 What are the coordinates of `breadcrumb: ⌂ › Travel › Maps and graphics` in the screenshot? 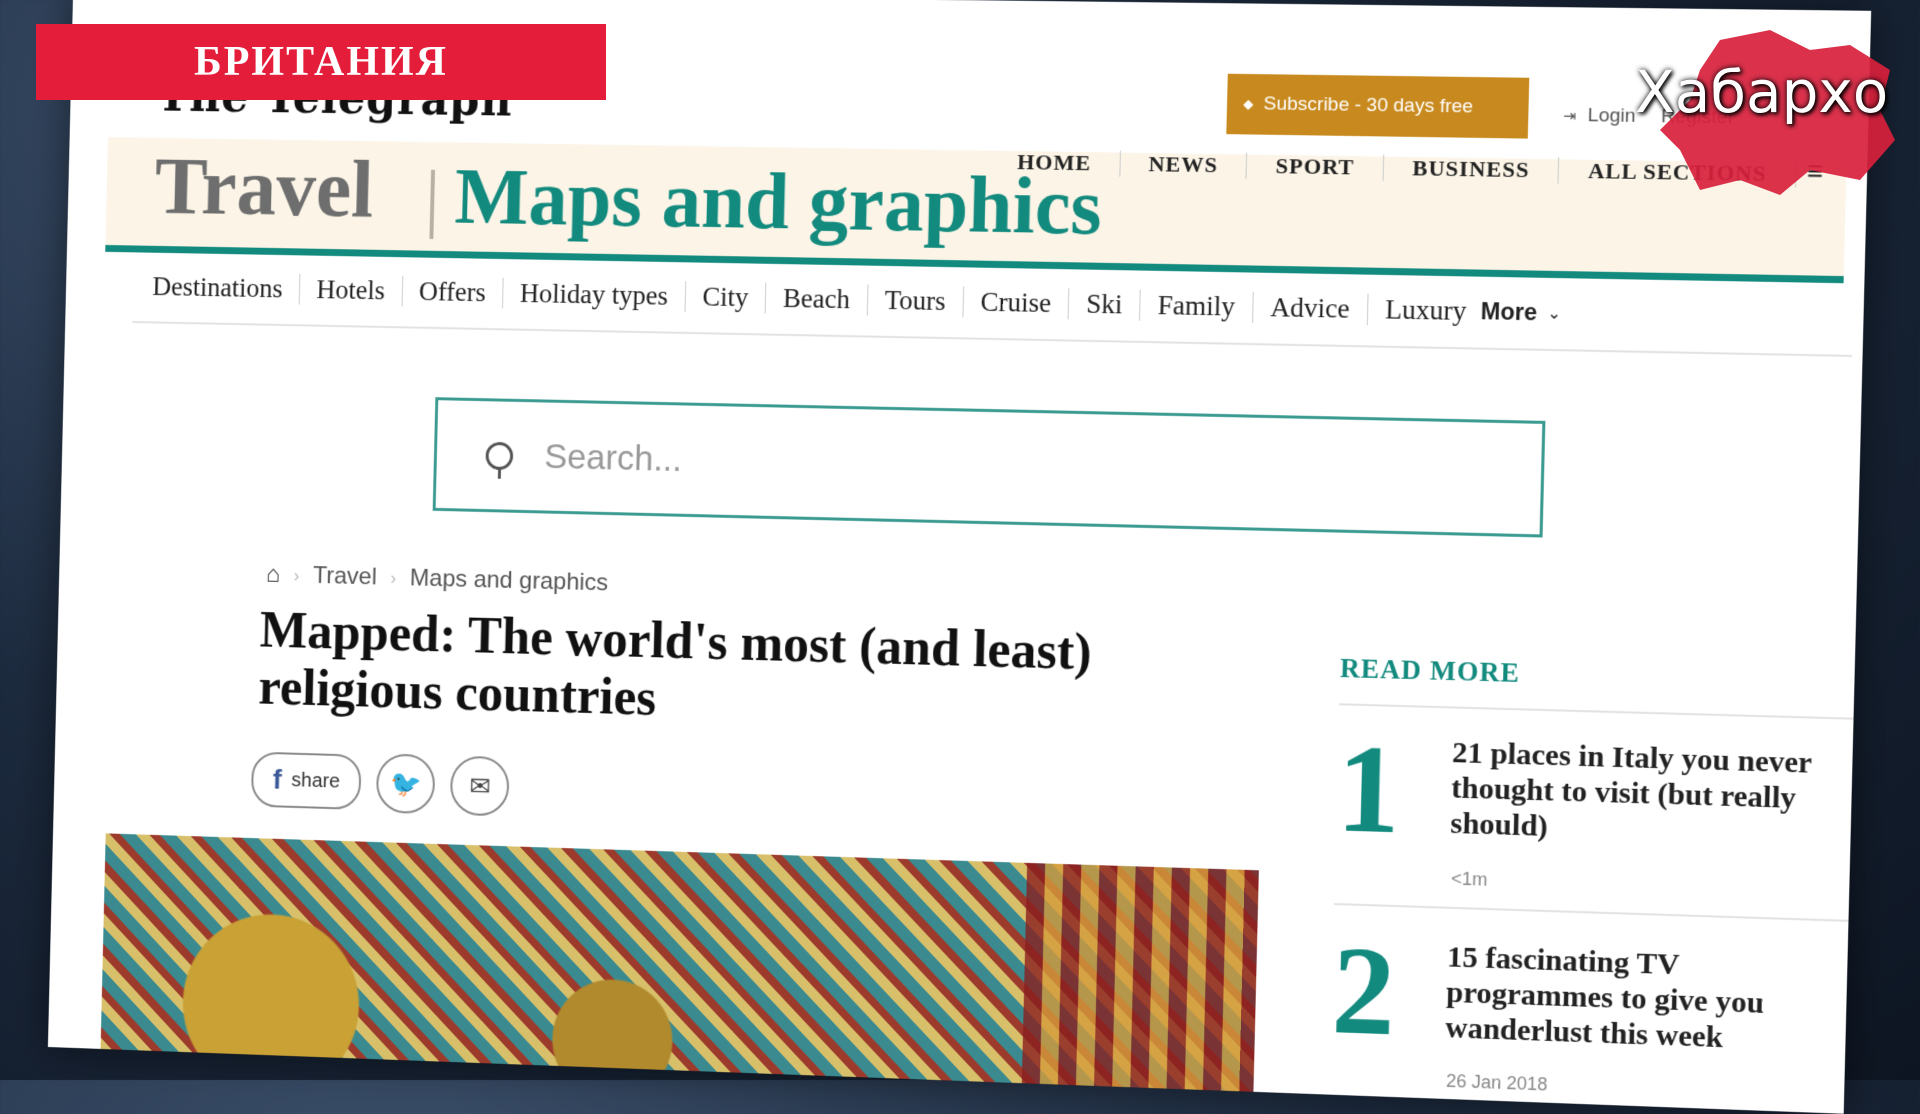 It's located at (437, 579).